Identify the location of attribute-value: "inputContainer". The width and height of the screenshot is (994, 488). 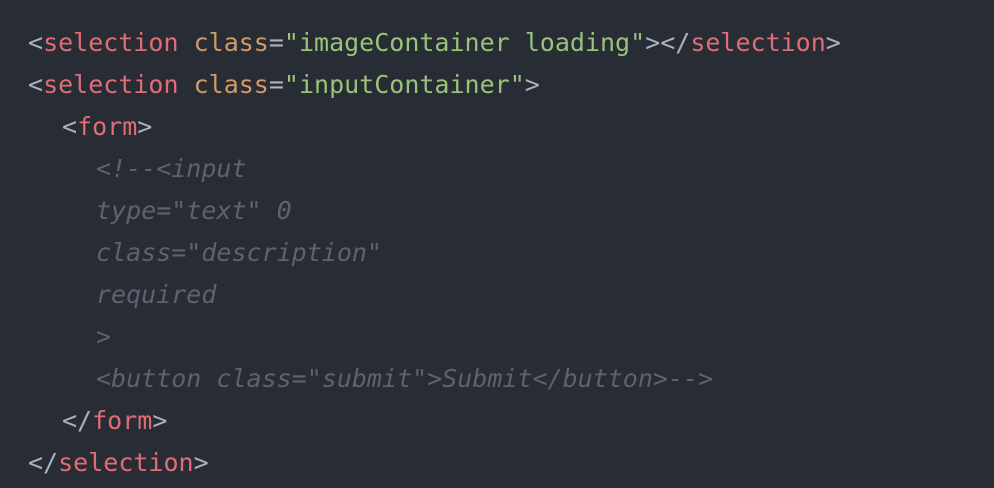
(404, 84).